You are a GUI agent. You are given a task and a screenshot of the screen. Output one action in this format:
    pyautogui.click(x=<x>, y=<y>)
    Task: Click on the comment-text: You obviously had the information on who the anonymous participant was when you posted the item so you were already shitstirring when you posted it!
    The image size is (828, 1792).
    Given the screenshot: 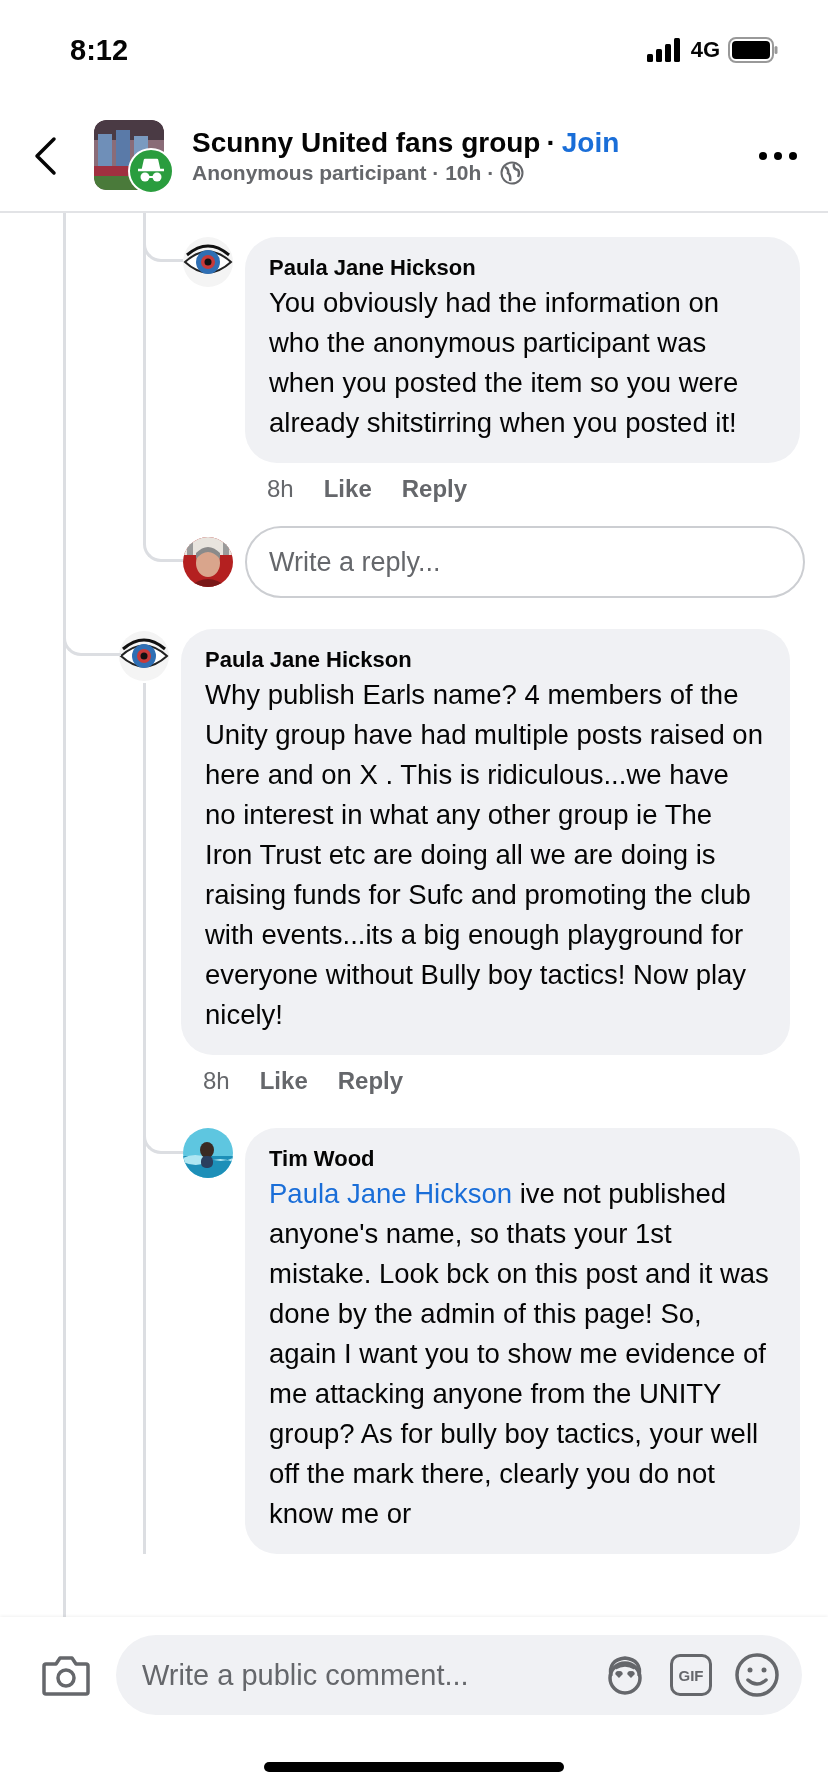 What is the action you would take?
    pyautogui.click(x=504, y=363)
    